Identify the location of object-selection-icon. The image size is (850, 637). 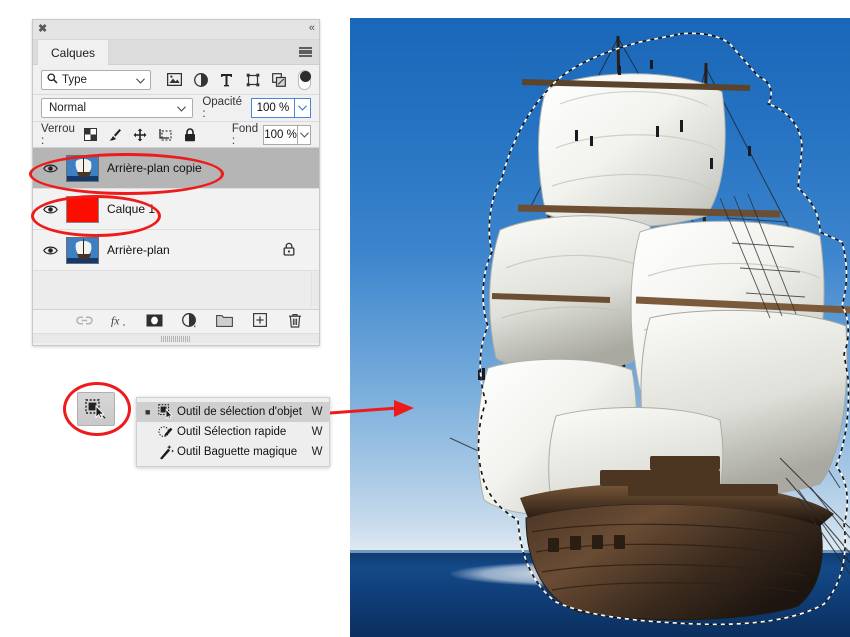
(166, 412).